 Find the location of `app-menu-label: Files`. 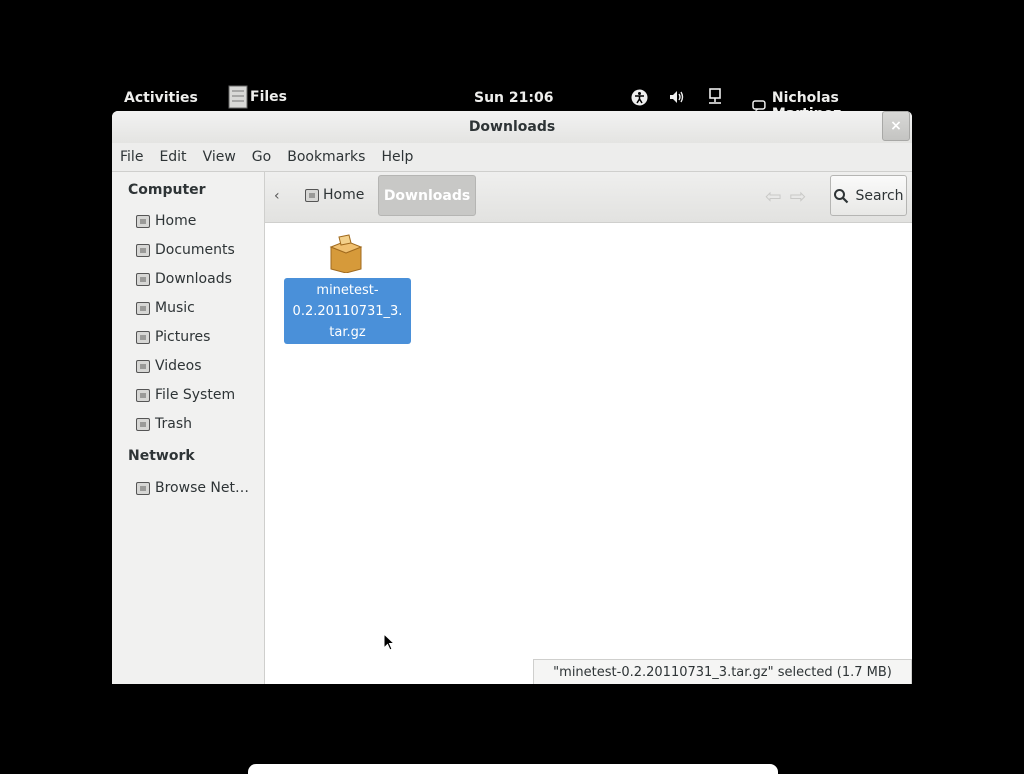

app-menu-label: Files is located at coordinates (268, 97).